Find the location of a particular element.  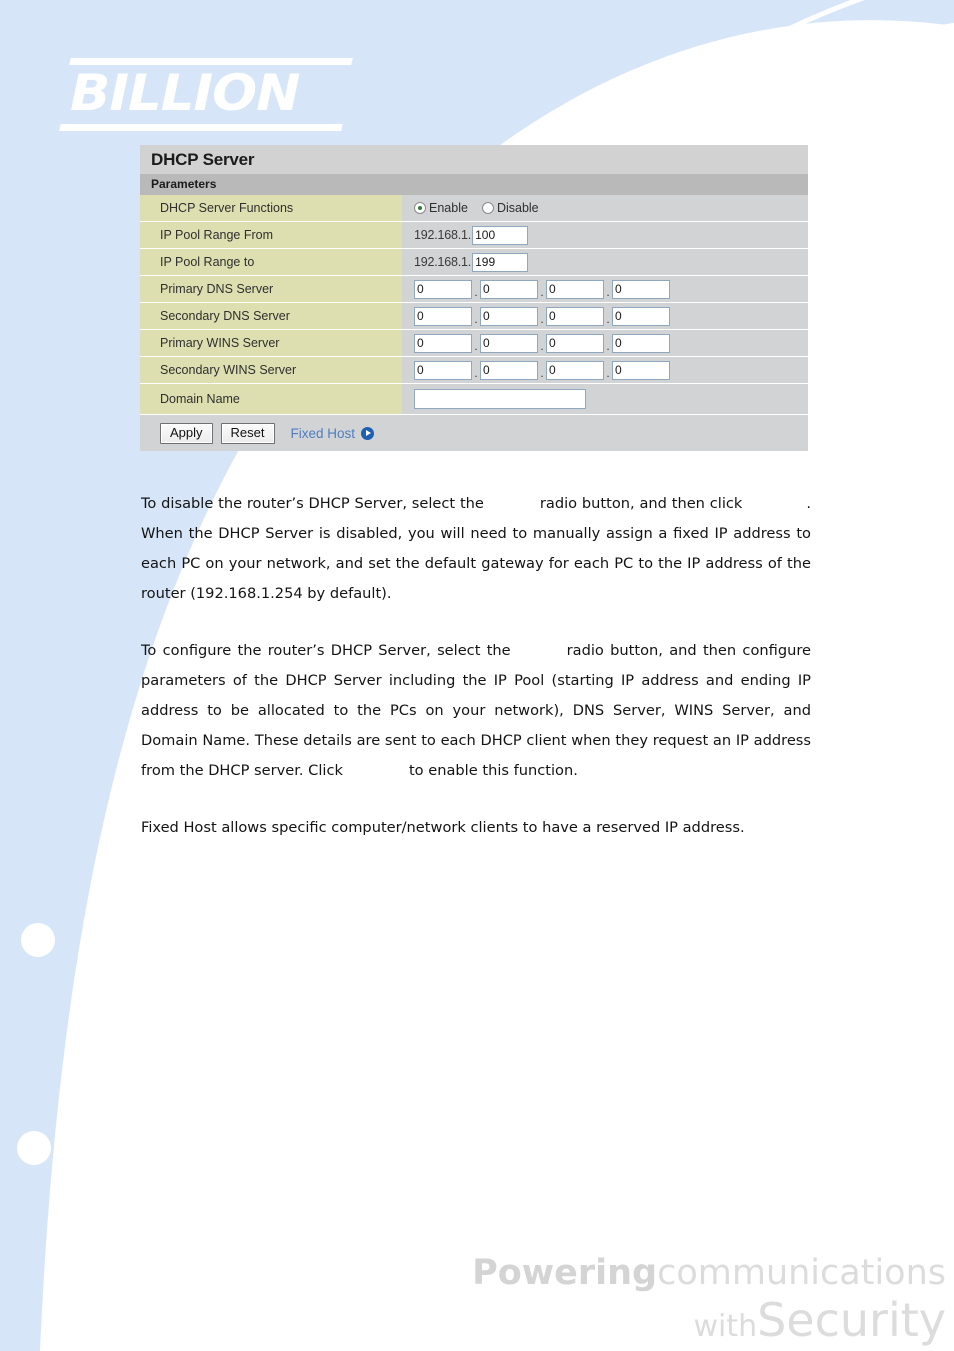

dhcp-functions-radio-group: Enable Disable is located at coordinates (476, 208).